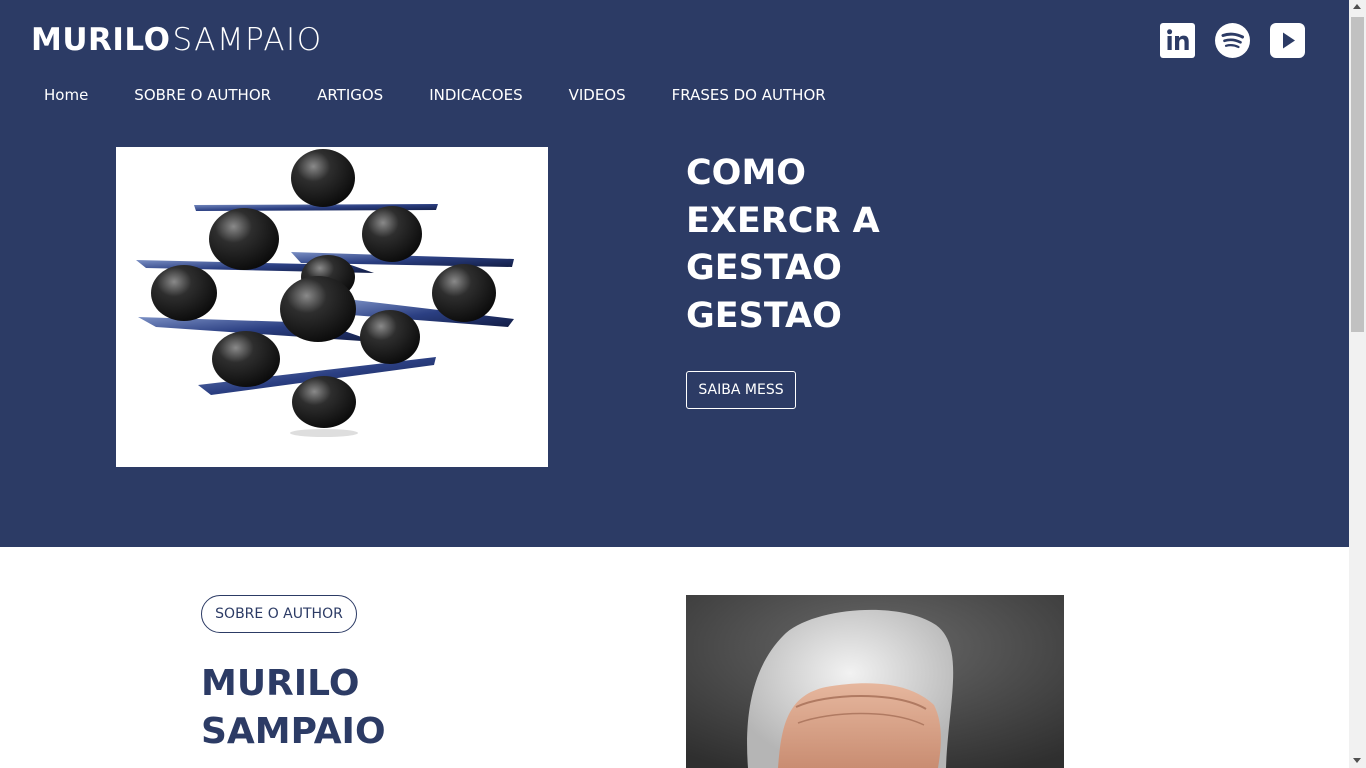 The height and width of the screenshot is (768, 1366). I want to click on hero-title-line: COMO, so click(746, 173).